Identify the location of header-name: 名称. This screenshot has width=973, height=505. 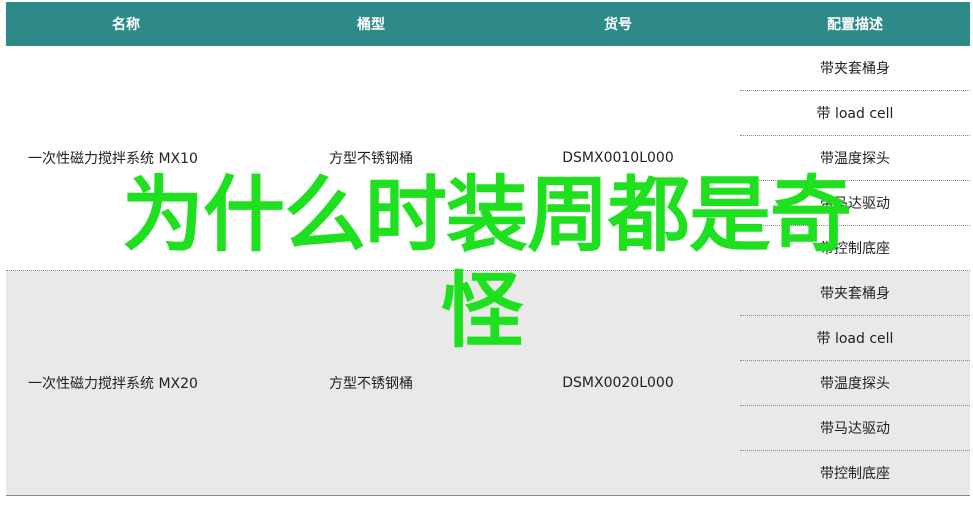
(126, 24).